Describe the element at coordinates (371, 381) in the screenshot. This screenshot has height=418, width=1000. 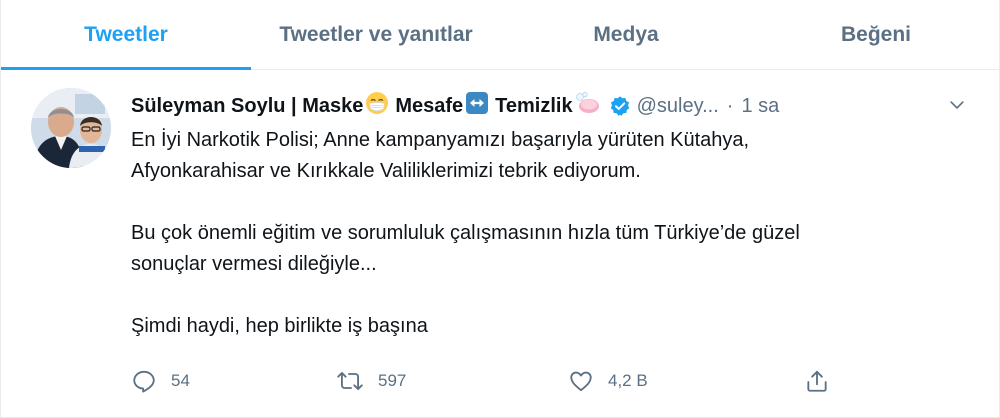
I see `retweet-button: 597` at that location.